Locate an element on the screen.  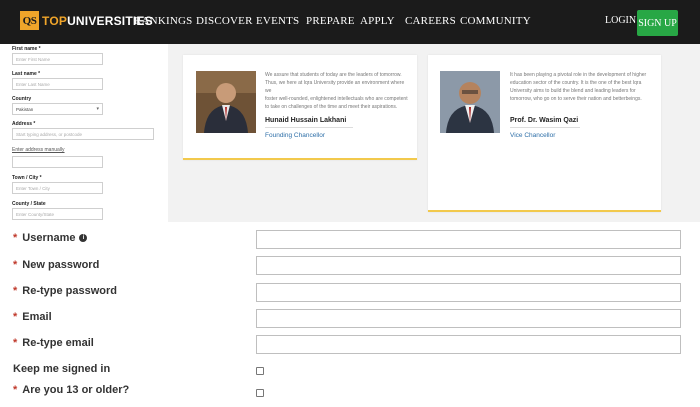
address-input: Start typing address, or postcode is located at coordinates (83, 134).